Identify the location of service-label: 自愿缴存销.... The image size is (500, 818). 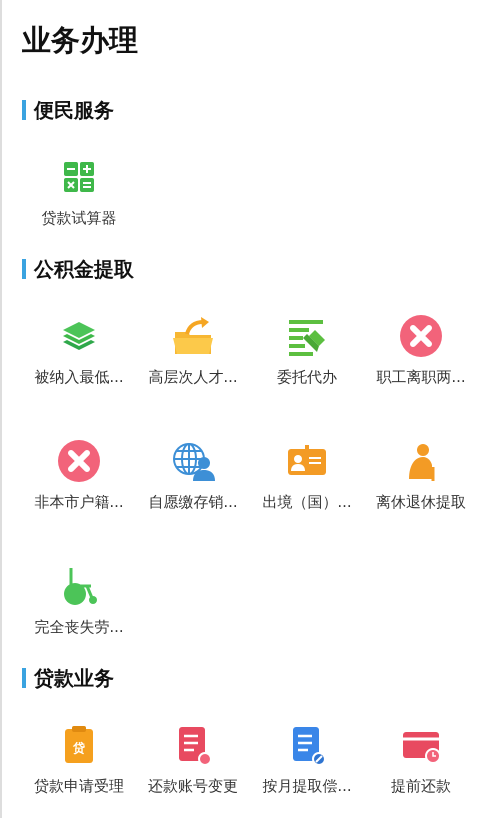
(193, 502).